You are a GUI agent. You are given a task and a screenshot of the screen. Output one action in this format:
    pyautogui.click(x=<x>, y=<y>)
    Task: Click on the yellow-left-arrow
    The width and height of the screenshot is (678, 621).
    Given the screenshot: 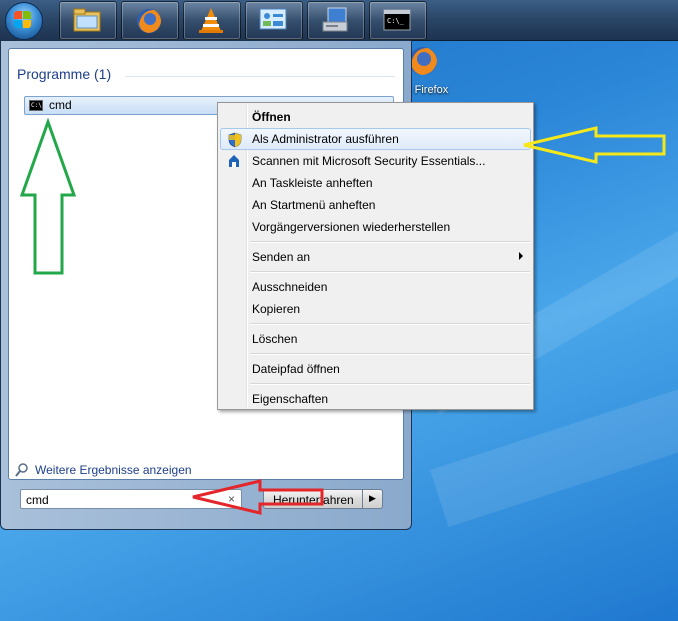 What is the action you would take?
    pyautogui.click(x=594, y=145)
    